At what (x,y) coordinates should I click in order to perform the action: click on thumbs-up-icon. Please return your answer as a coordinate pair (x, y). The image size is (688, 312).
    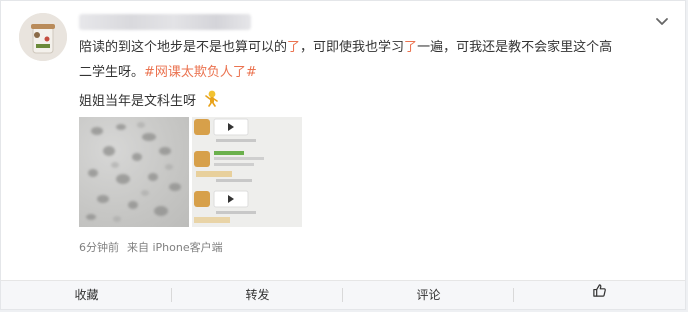
    Looking at the image, I should click on (599, 294).